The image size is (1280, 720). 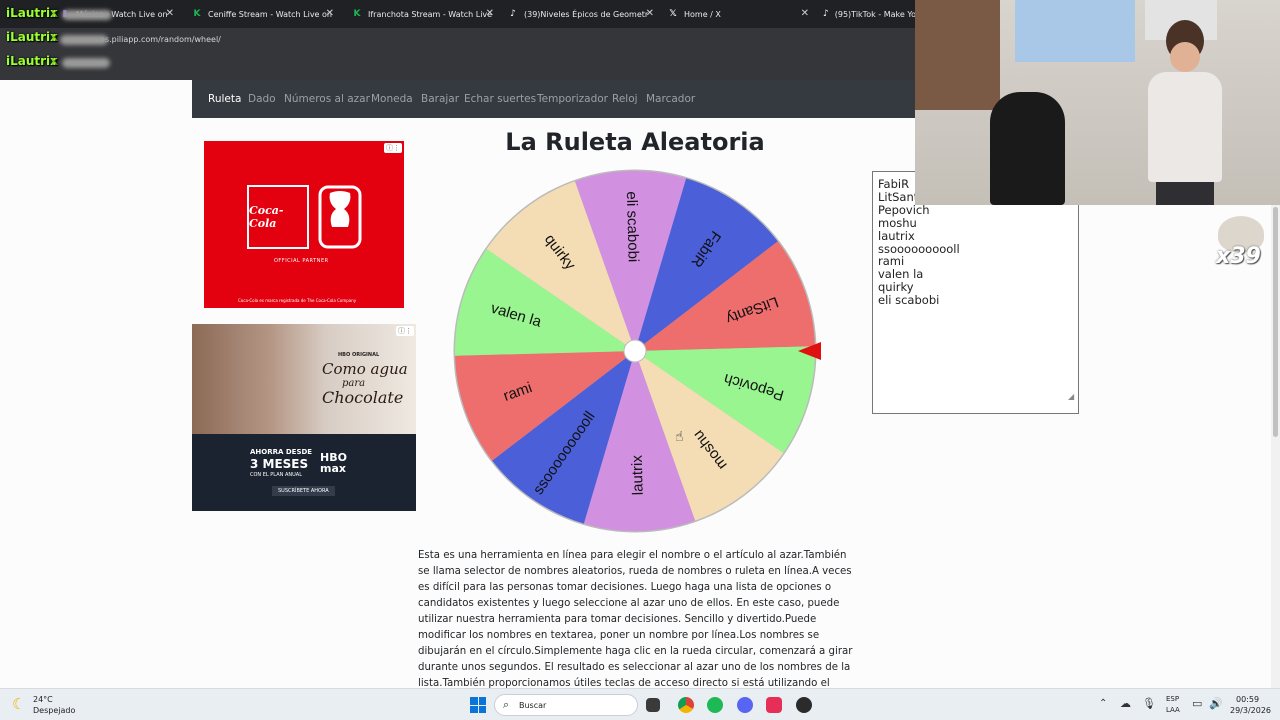 I want to click on hbo-max-logo: HBO max, so click(x=333, y=463).